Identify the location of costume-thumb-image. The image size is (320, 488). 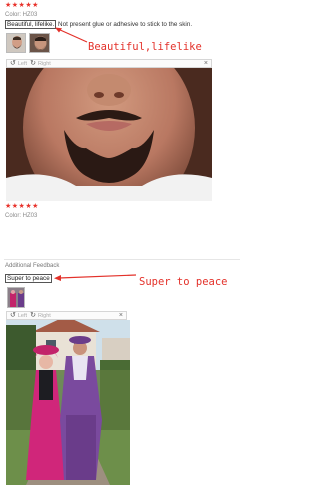
(16, 297).